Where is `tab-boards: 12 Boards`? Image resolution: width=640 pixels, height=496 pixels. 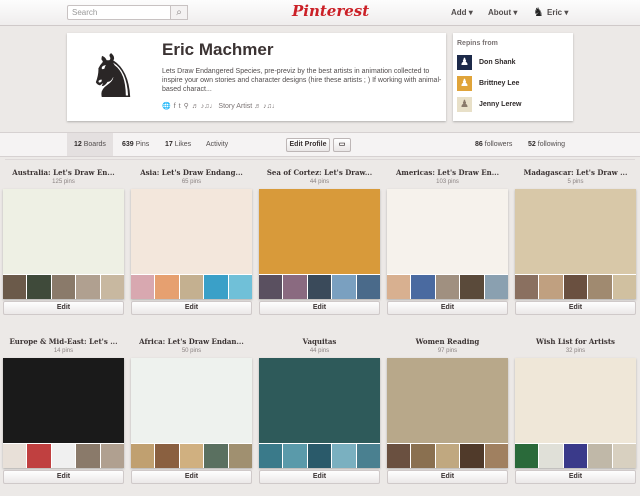
tab-boards: 12 Boards is located at coordinates (90, 144).